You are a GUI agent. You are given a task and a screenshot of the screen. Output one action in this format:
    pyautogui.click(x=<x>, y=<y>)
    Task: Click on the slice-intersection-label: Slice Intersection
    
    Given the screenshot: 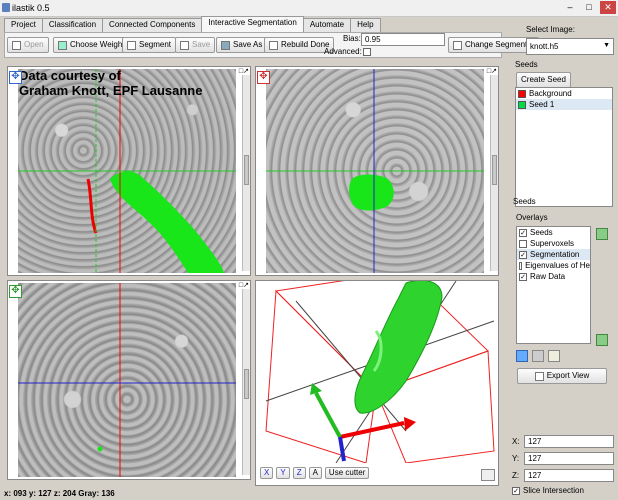 What is the action you would take?
    pyautogui.click(x=553, y=490)
    